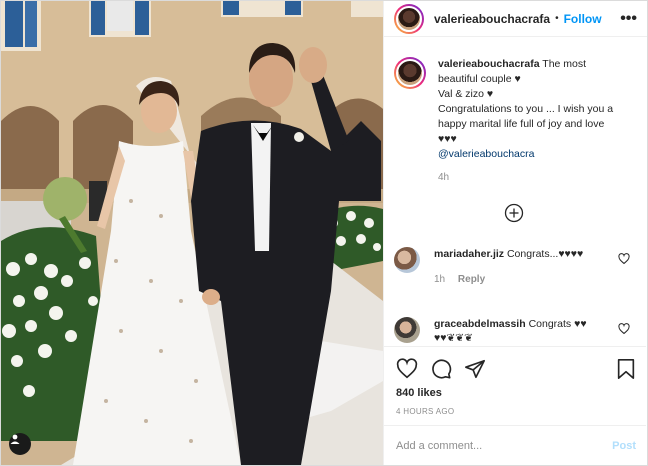 The width and height of the screenshot is (648, 466). I want to click on comment-icon, so click(441, 369).